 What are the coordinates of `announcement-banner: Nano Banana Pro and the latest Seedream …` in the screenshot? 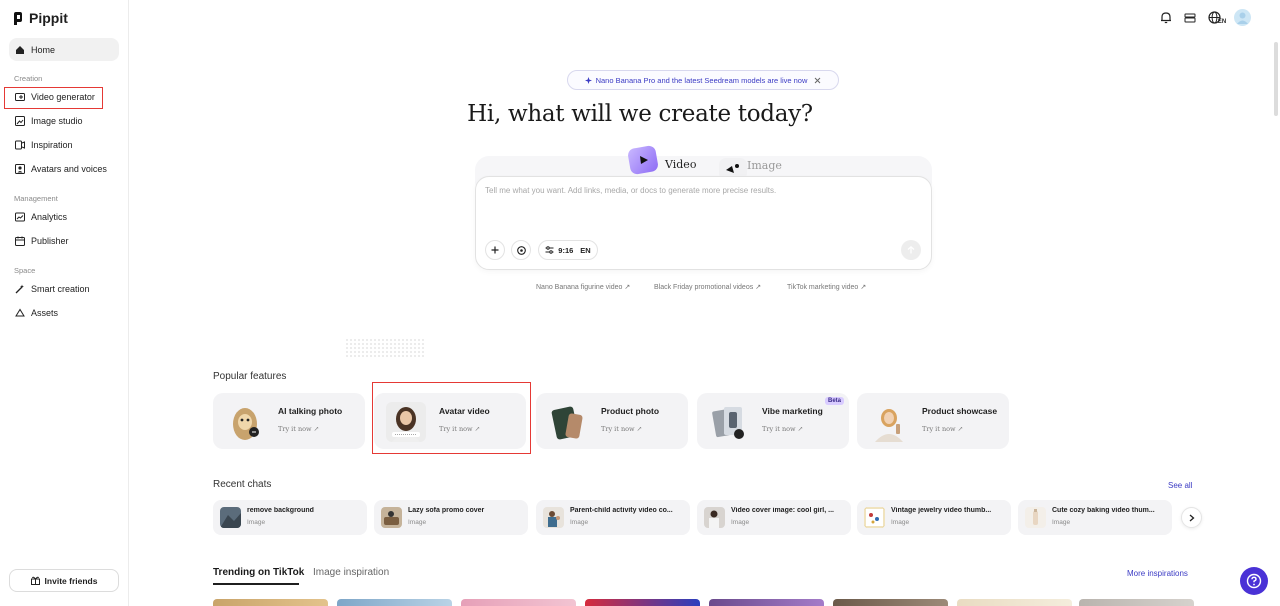 It's located at (703, 80).